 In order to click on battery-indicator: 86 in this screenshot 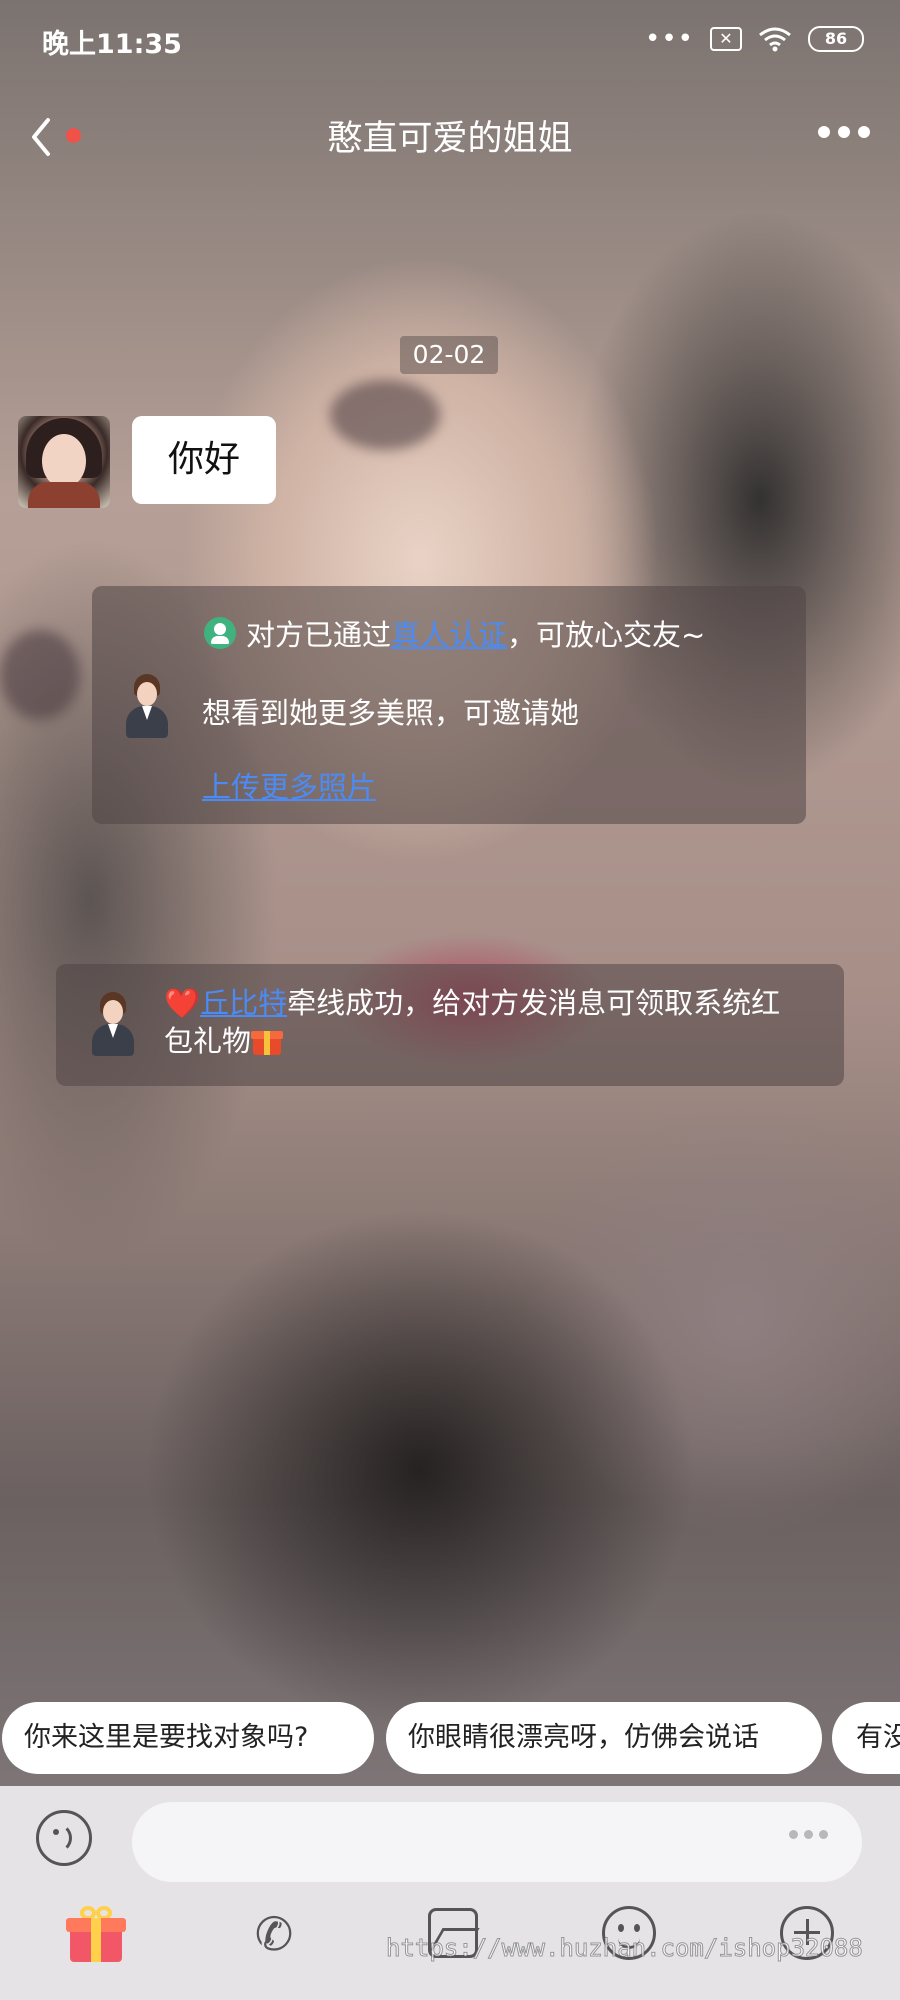, I will do `click(836, 39)`.